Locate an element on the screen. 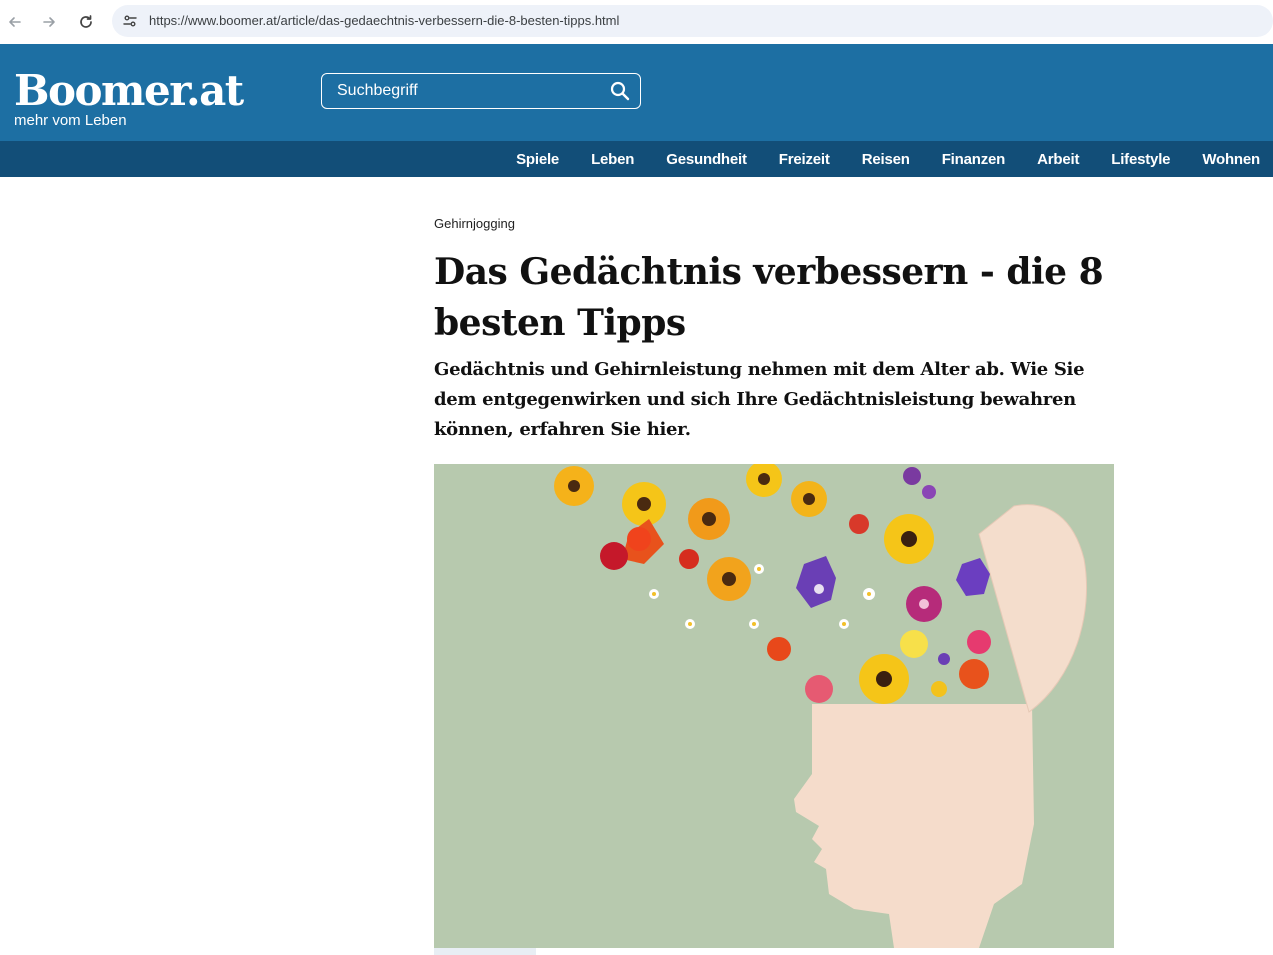 The width and height of the screenshot is (1273, 955). nav-item-finanzen: Finanzen is located at coordinates (974, 159).